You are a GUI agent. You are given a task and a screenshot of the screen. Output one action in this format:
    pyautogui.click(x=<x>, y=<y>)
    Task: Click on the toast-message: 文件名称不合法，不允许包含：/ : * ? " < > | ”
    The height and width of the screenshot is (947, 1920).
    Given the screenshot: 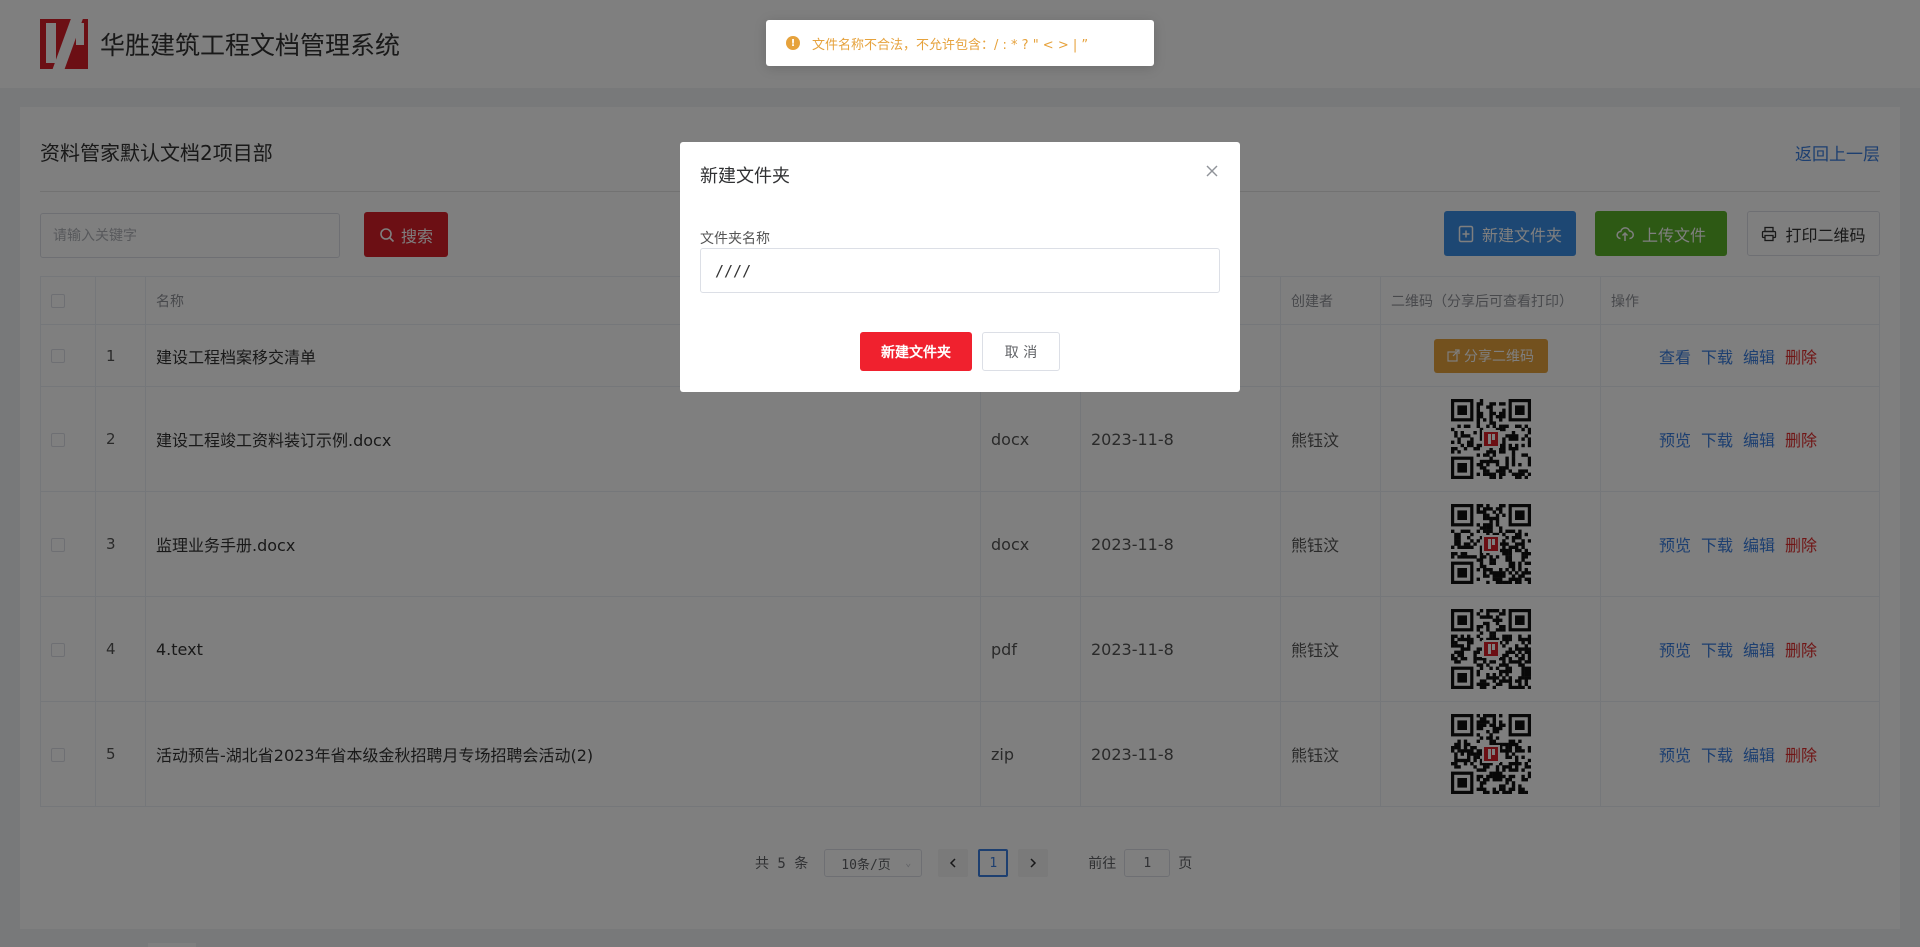 What is the action you would take?
    pyautogui.click(x=950, y=45)
    